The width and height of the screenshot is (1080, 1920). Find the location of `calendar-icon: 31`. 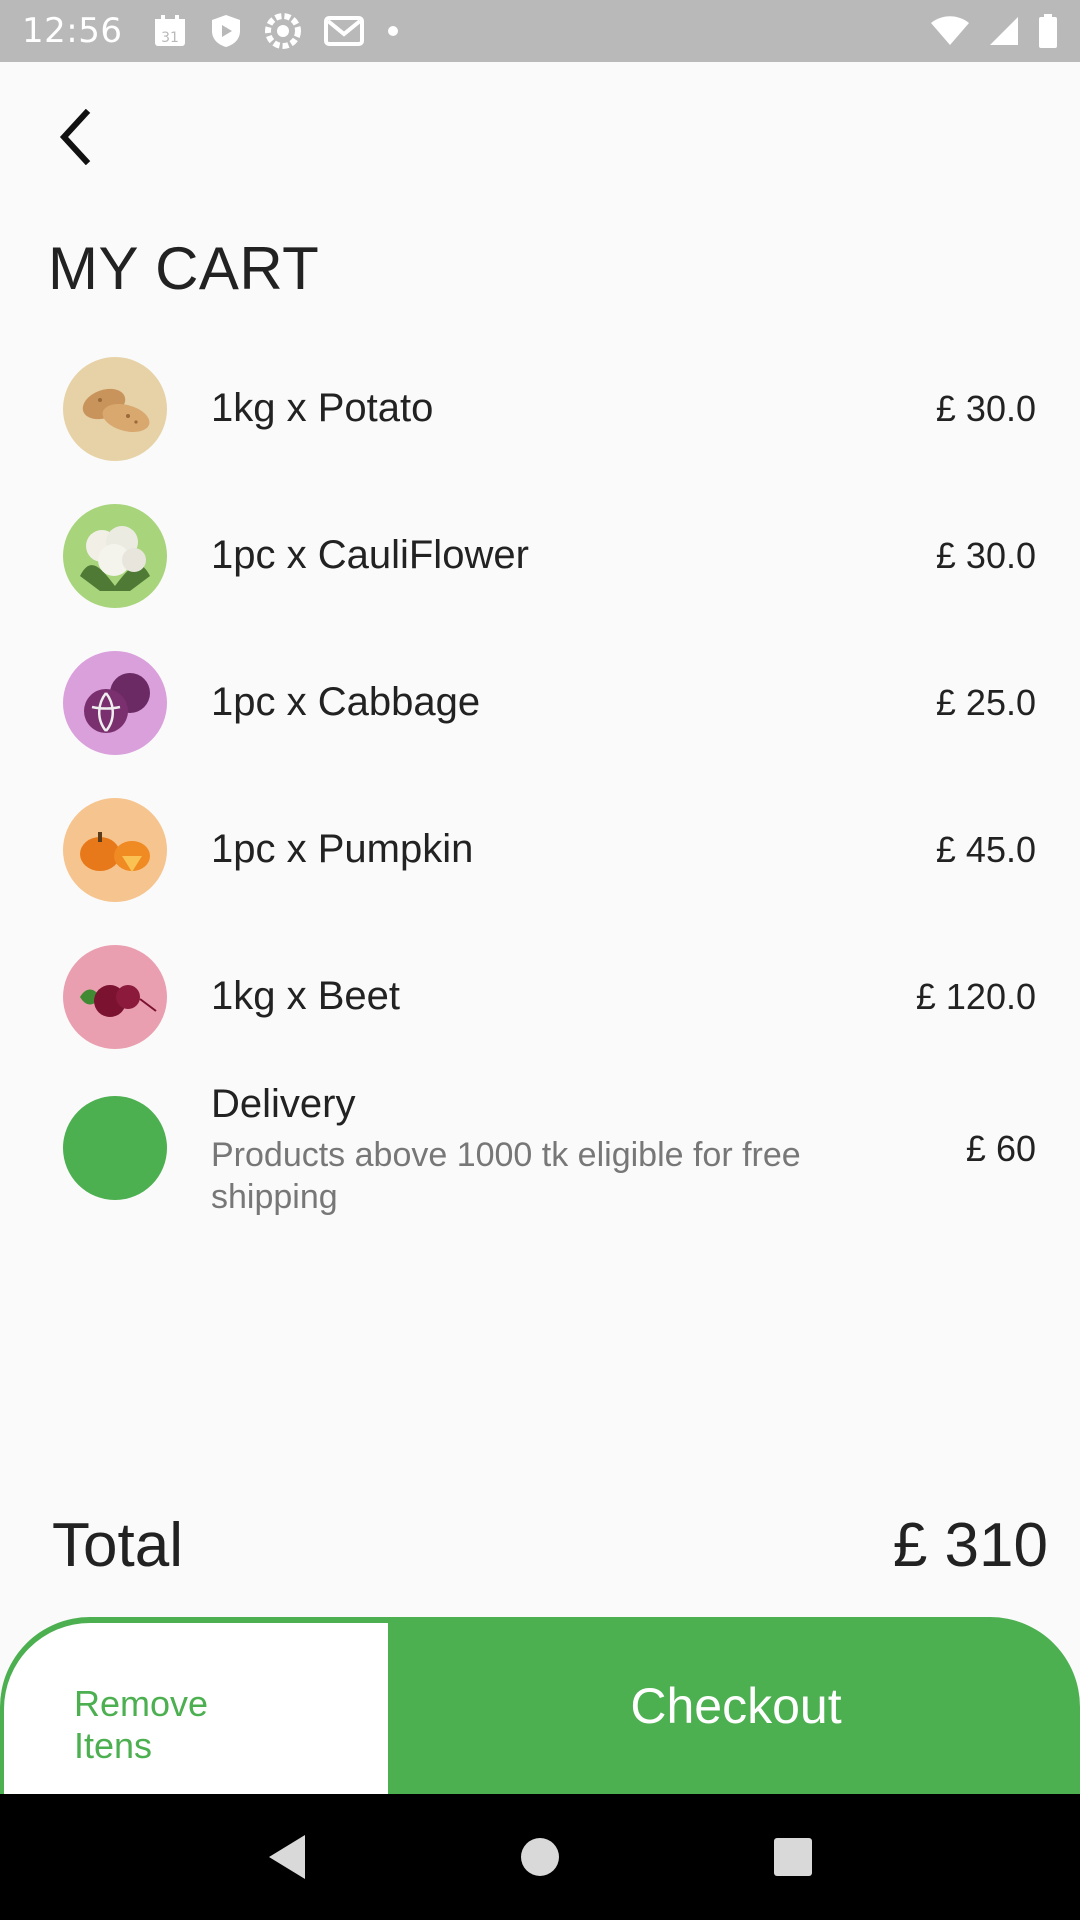

calendar-icon: 31 is located at coordinates (170, 31).